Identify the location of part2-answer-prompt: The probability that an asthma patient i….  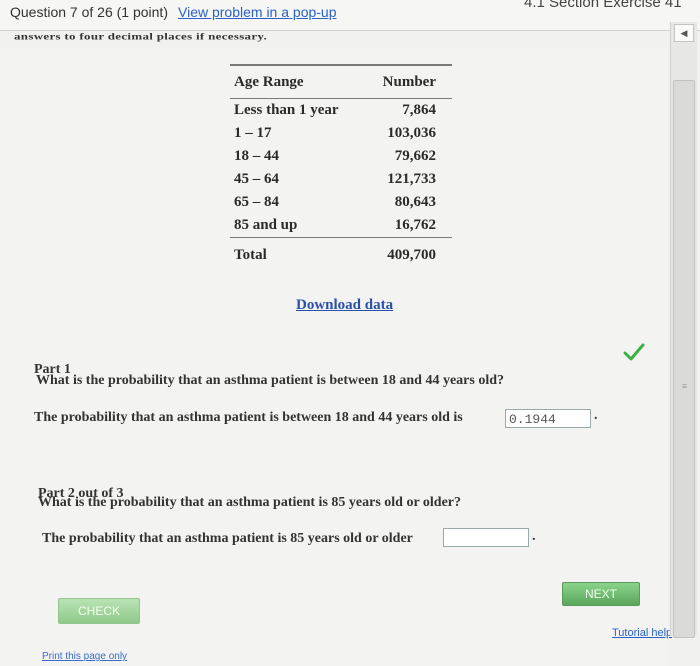
(227, 538).